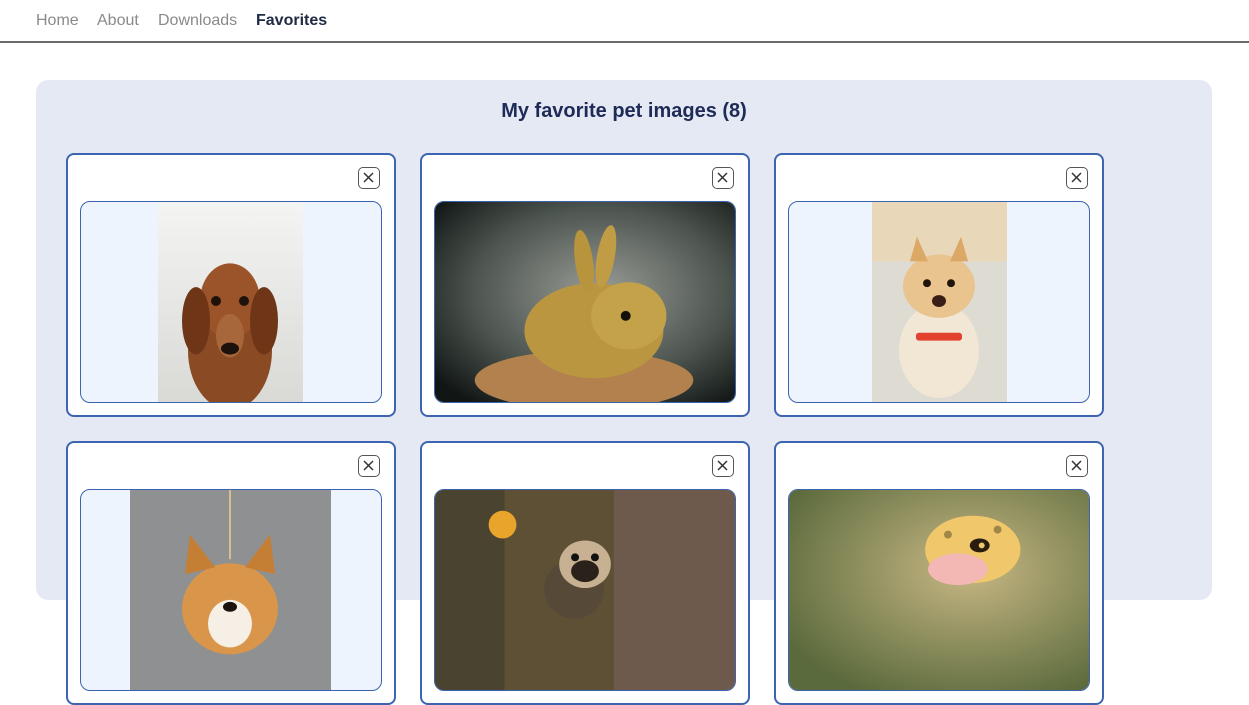  I want to click on nav-favorites-link: Favorites, so click(291, 21).